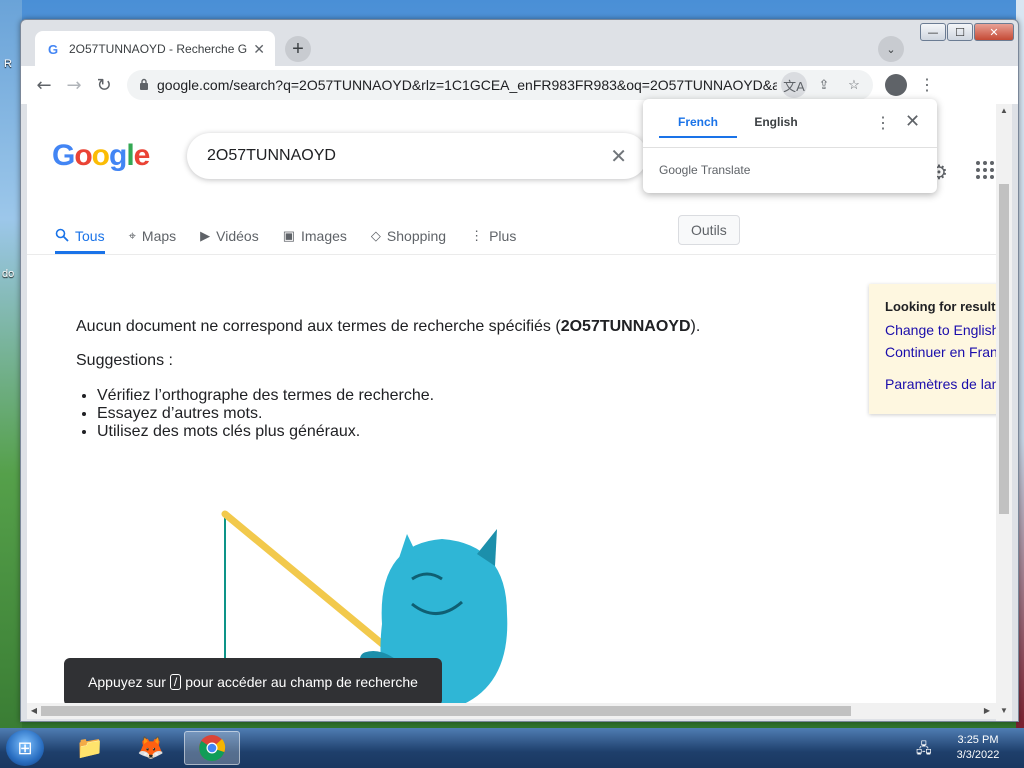  What do you see at coordinates (1004, 110) in the screenshot?
I see `scroll-up-icon: ▲` at bounding box center [1004, 110].